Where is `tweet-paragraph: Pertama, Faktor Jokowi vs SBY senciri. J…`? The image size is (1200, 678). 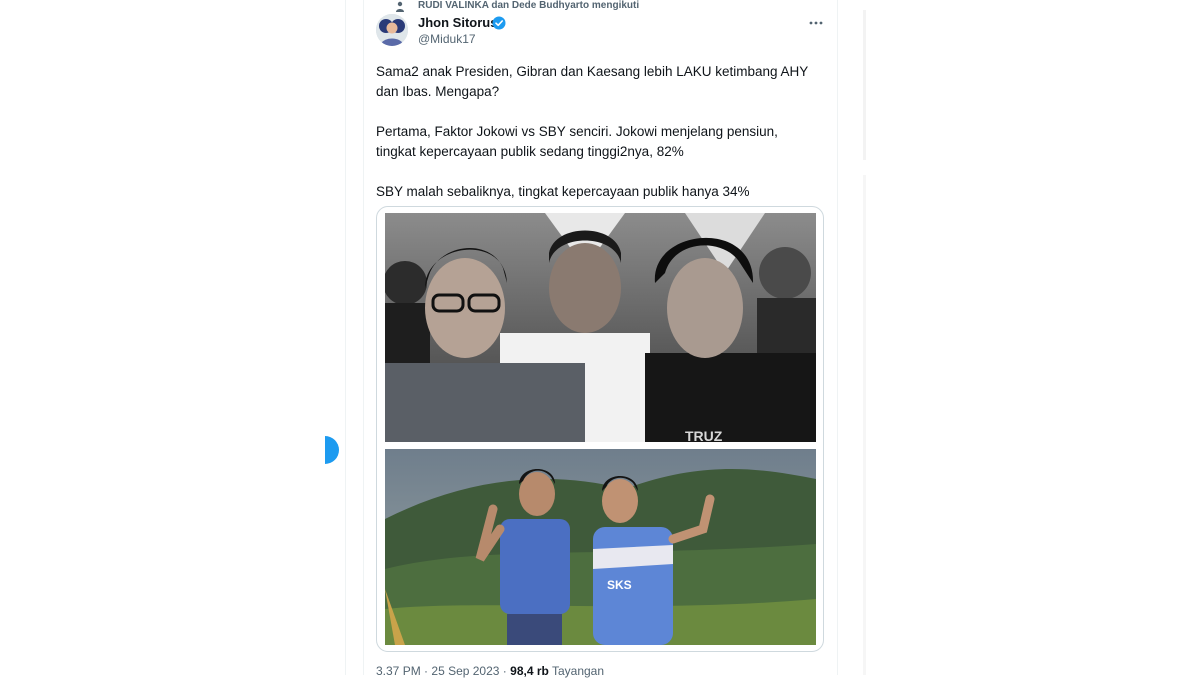
tweet-paragraph: Pertama, Faktor Jokowi vs SBY senciri. J… is located at coordinates (577, 141).